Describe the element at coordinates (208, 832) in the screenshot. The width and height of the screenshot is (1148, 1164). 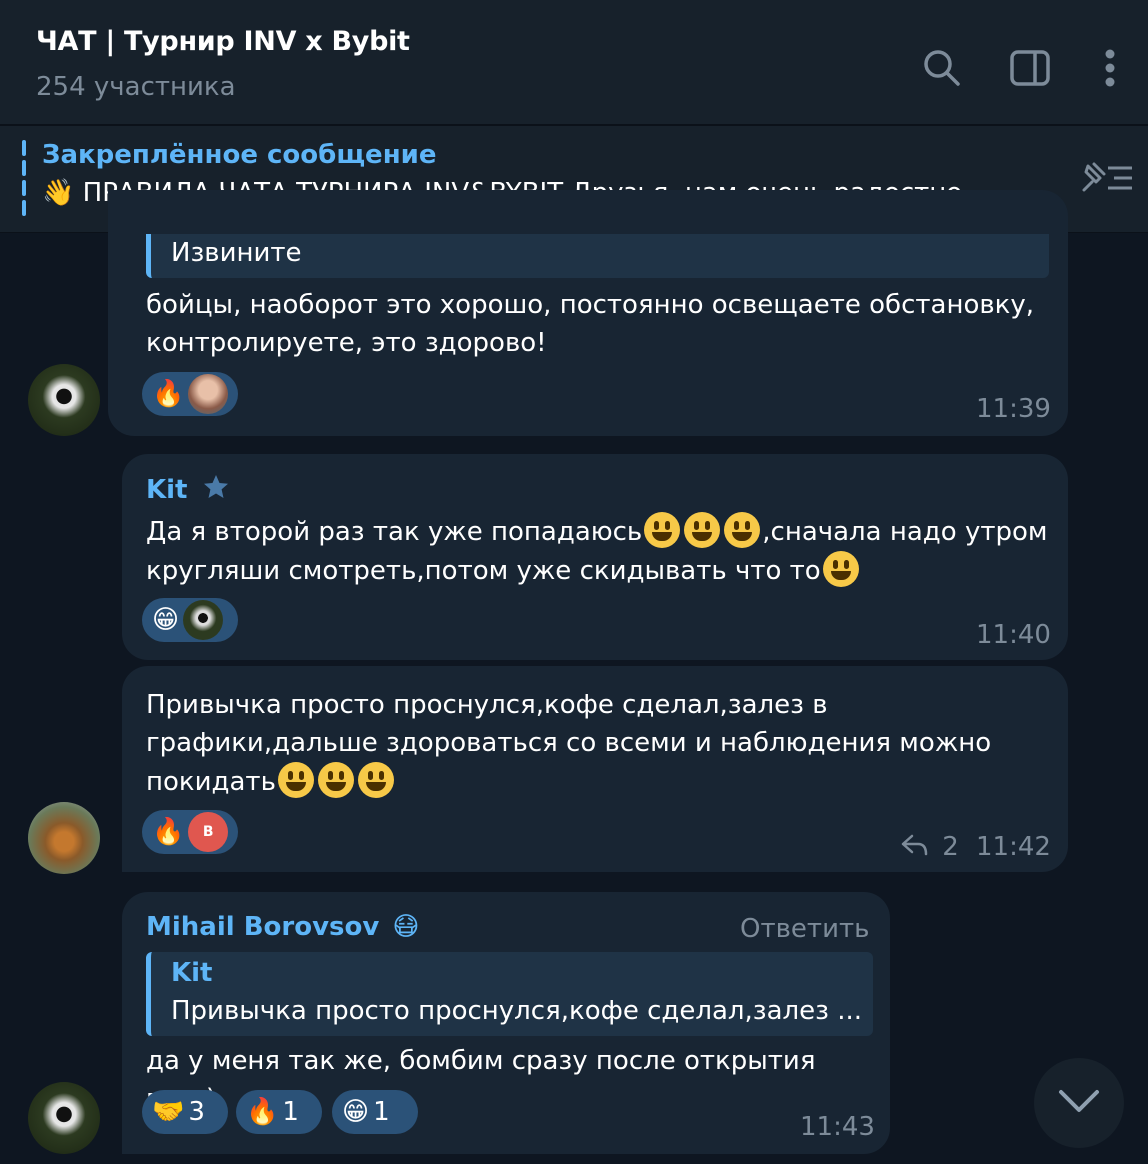
I see `reactor-avatar: В` at that location.